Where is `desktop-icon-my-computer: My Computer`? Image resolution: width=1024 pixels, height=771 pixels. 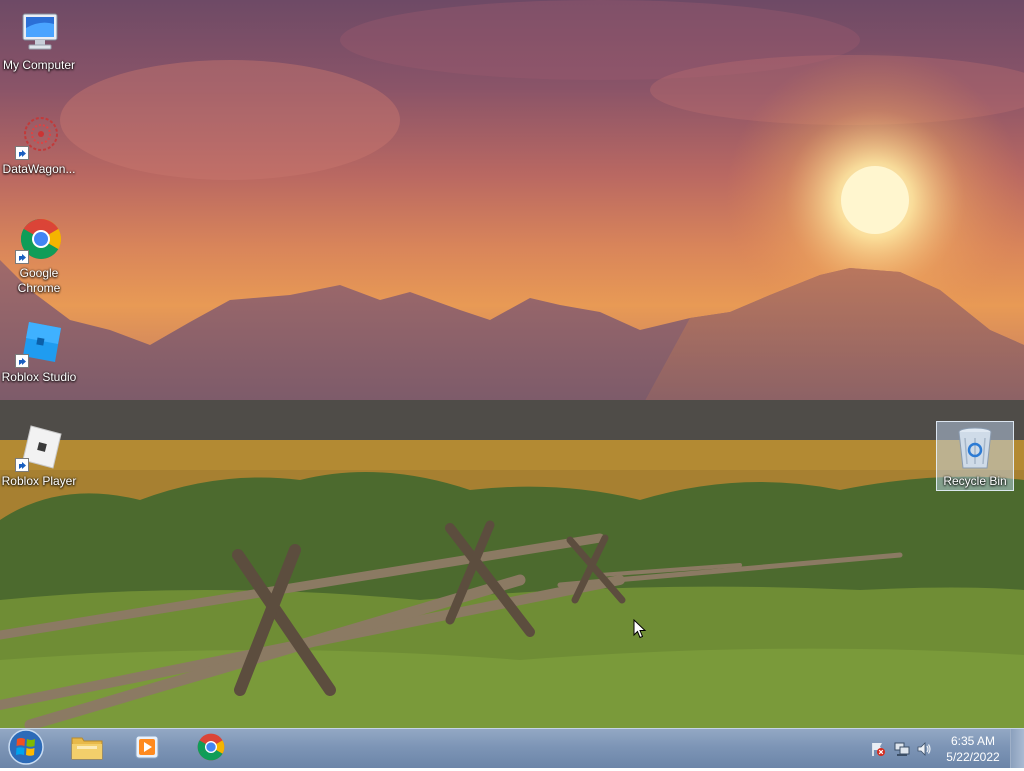
desktop-icon-my-computer: My Computer is located at coordinates (39, 40).